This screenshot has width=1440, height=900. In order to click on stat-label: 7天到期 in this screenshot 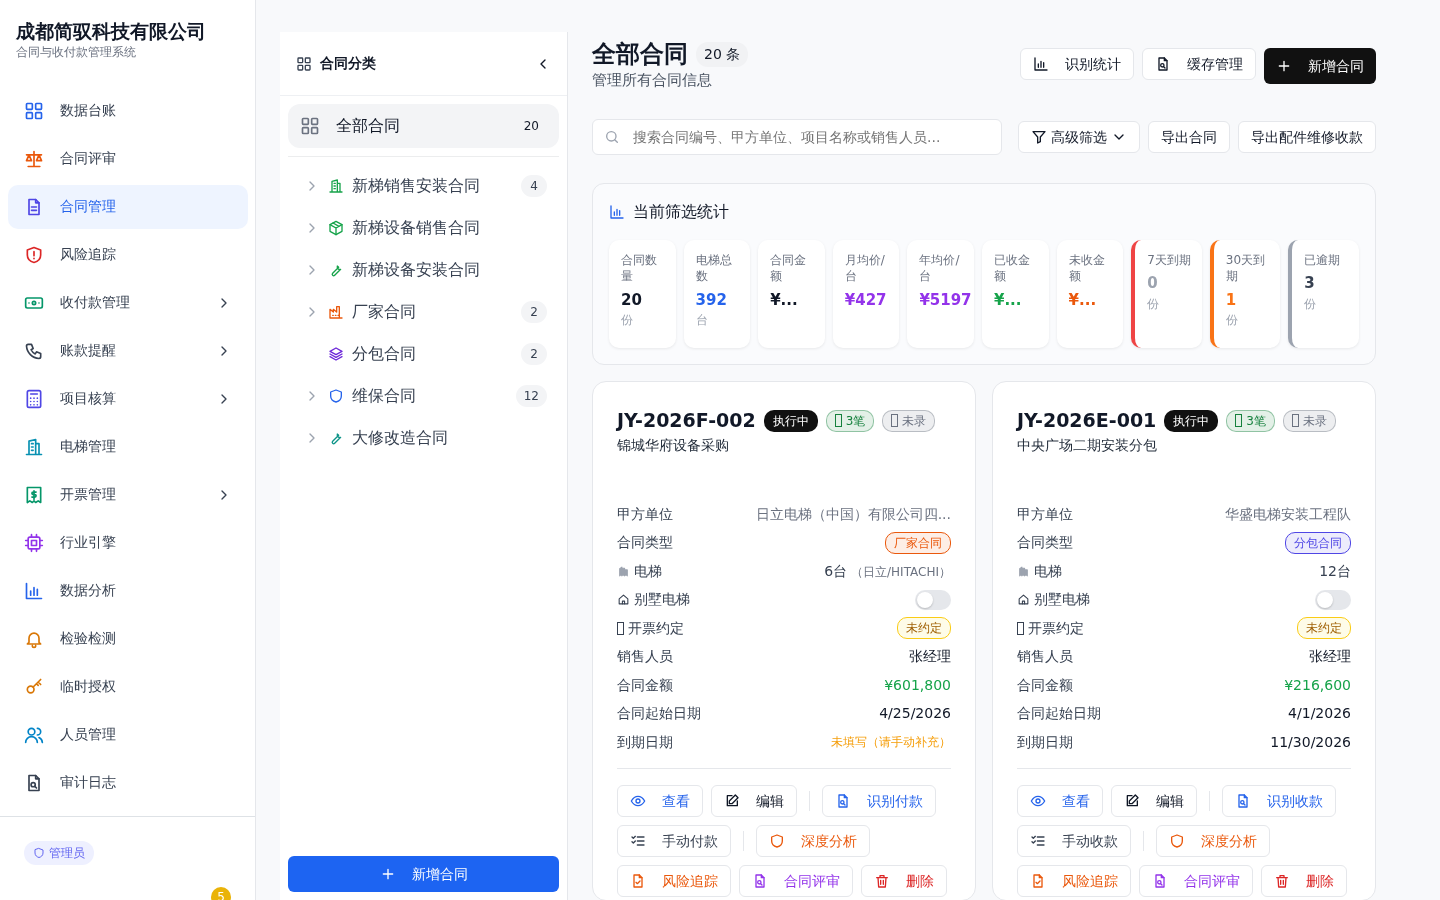, I will do `click(1169, 260)`.